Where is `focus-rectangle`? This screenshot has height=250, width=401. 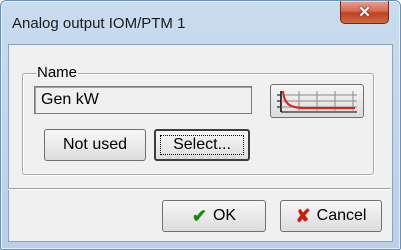 focus-rectangle is located at coordinates (202, 145).